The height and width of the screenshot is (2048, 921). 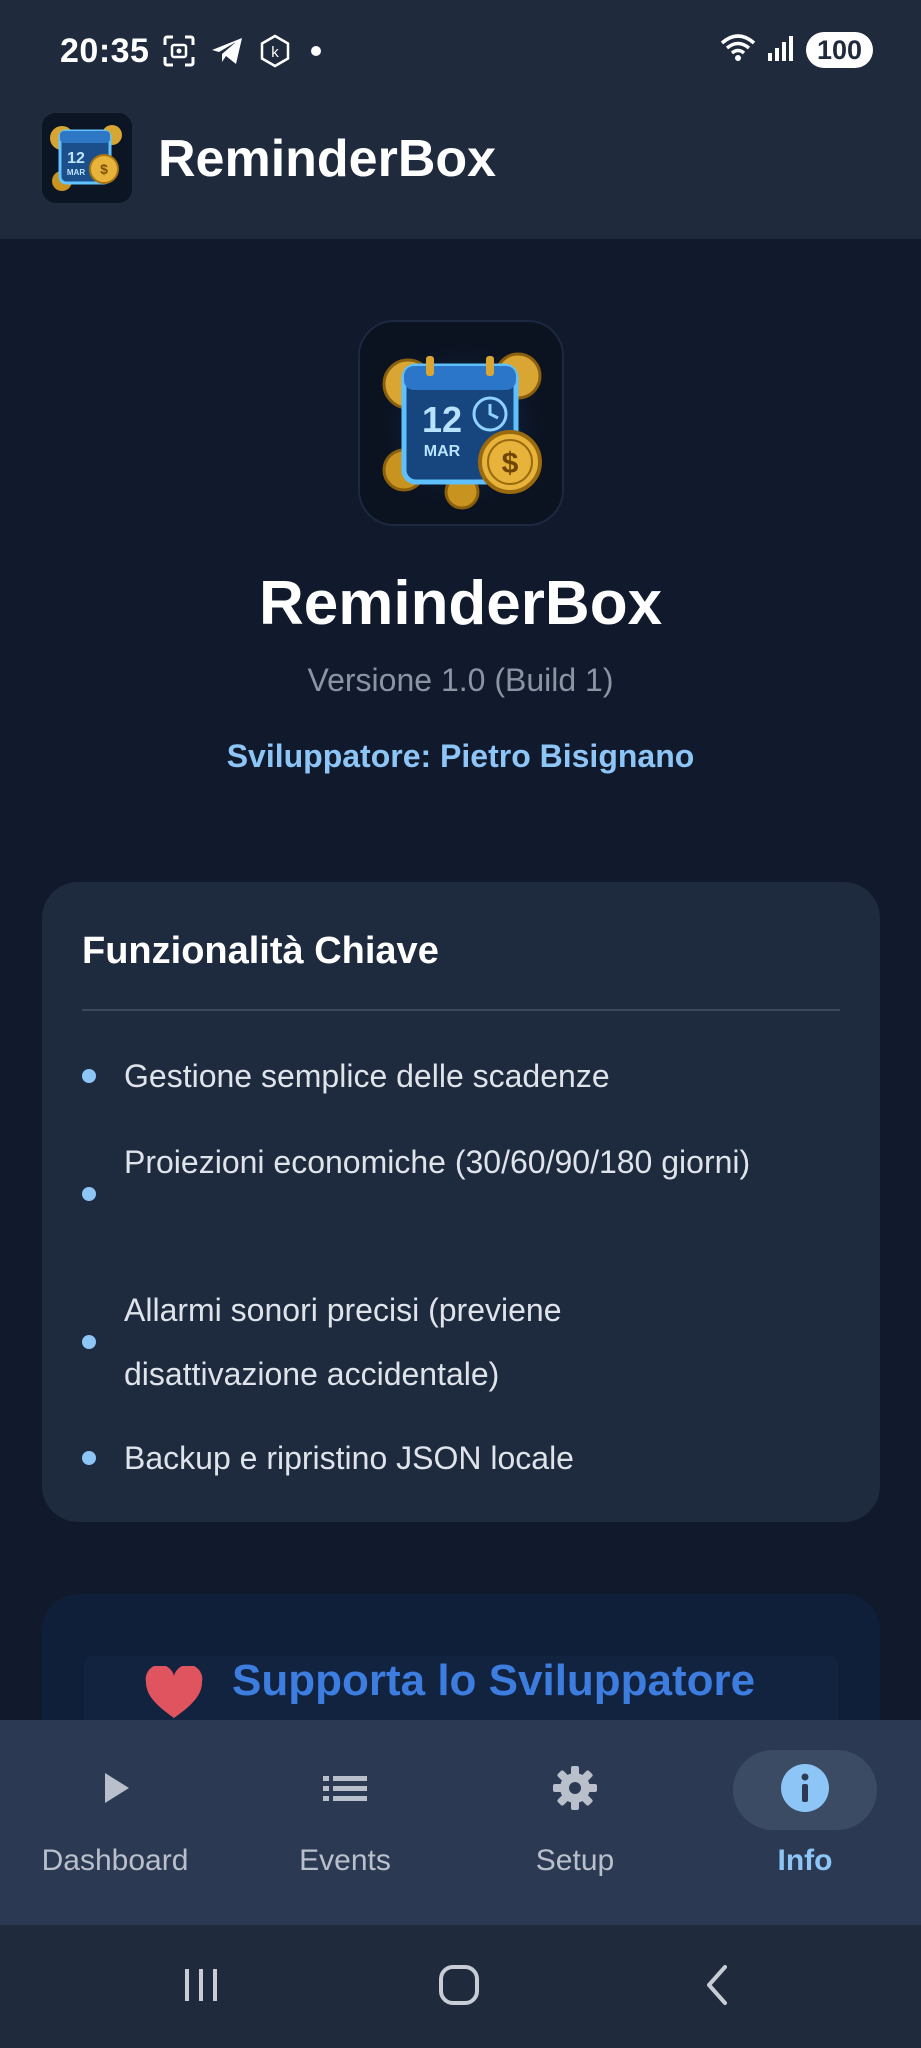 I want to click on battery-icon: 100, so click(x=839, y=50).